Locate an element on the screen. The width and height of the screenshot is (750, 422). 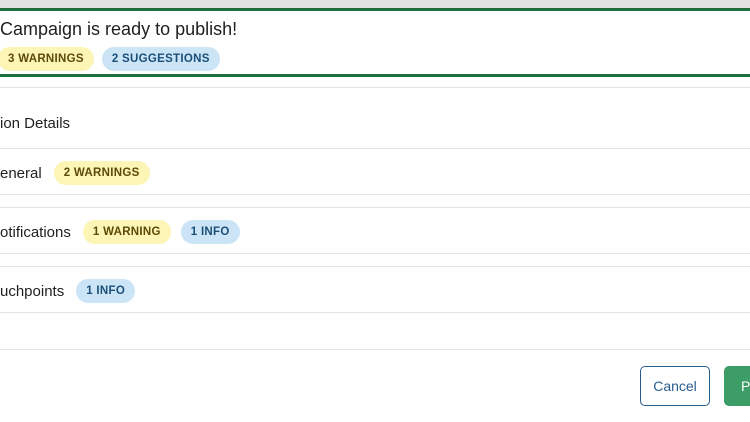
row-label: eneral is located at coordinates (21, 173).